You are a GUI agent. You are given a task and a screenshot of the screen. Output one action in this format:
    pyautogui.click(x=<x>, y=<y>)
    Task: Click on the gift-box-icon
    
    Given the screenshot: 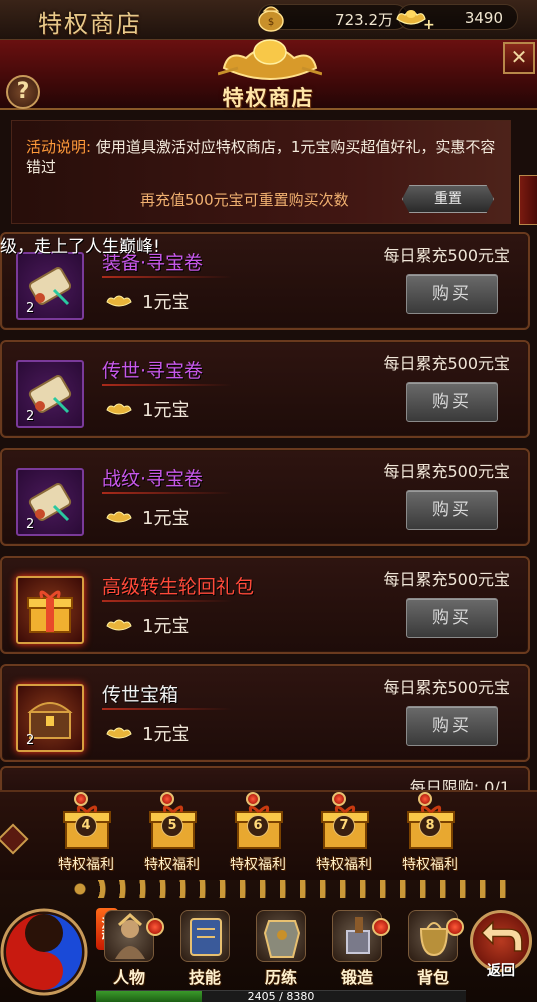 What is the action you would take?
    pyautogui.click(x=50, y=611)
    